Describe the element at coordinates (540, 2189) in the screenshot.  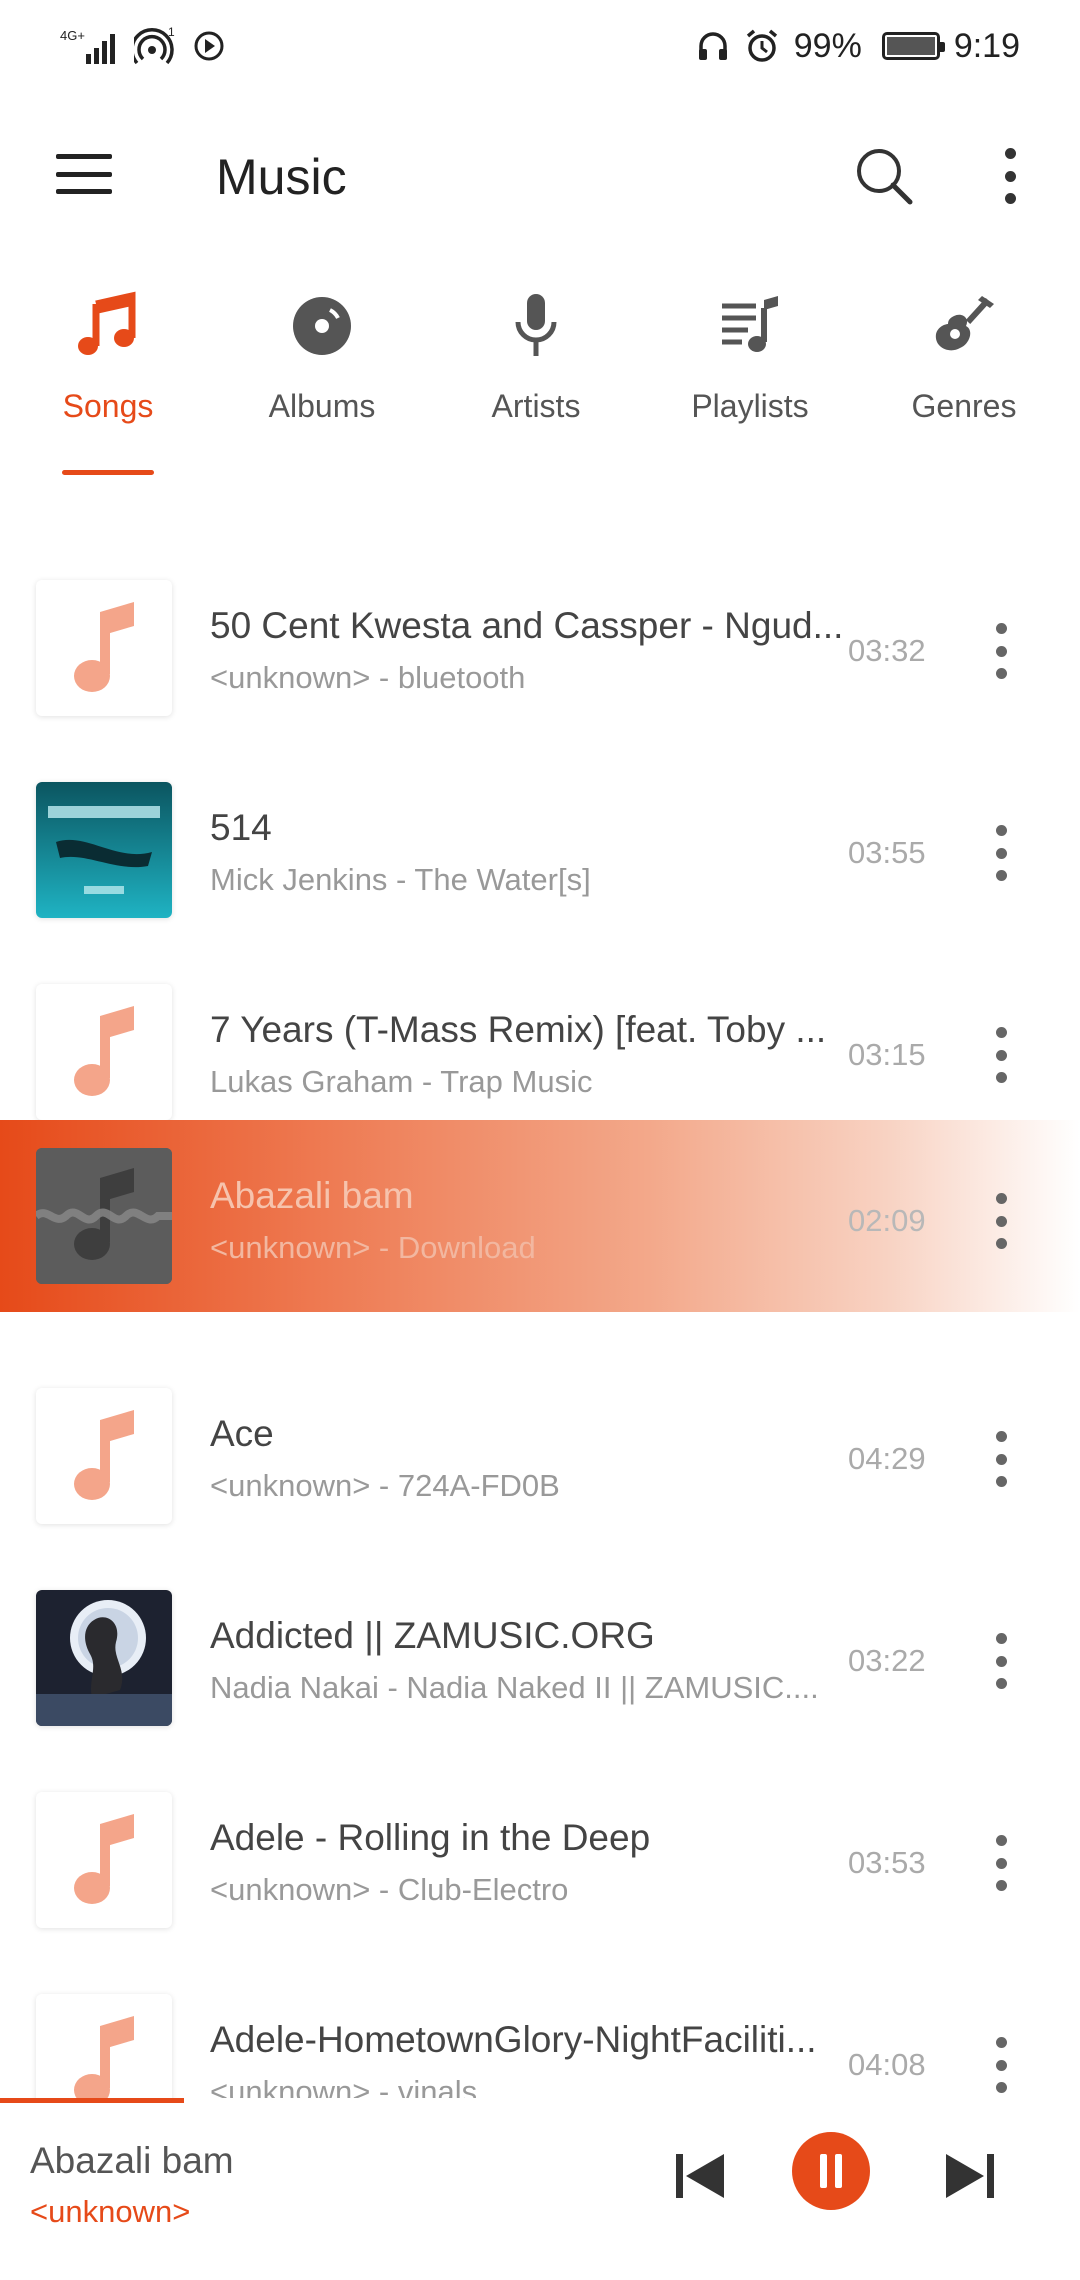
I see `mini-player: Abazali bam <unknown>` at that location.